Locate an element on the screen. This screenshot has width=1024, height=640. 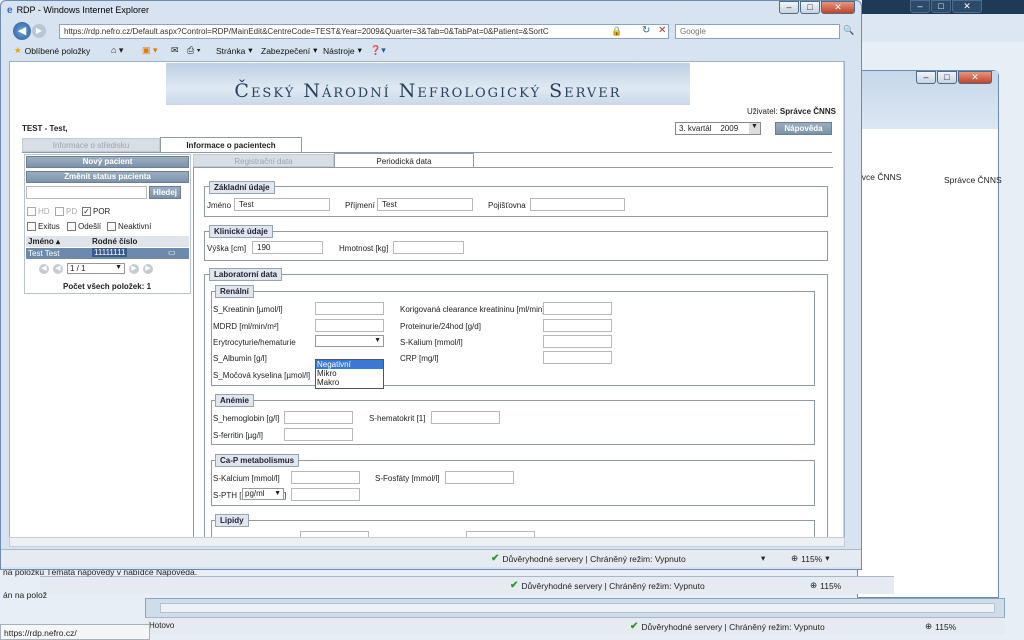
menu-nastroje: Nástroje ▾ is located at coordinates (342, 50).